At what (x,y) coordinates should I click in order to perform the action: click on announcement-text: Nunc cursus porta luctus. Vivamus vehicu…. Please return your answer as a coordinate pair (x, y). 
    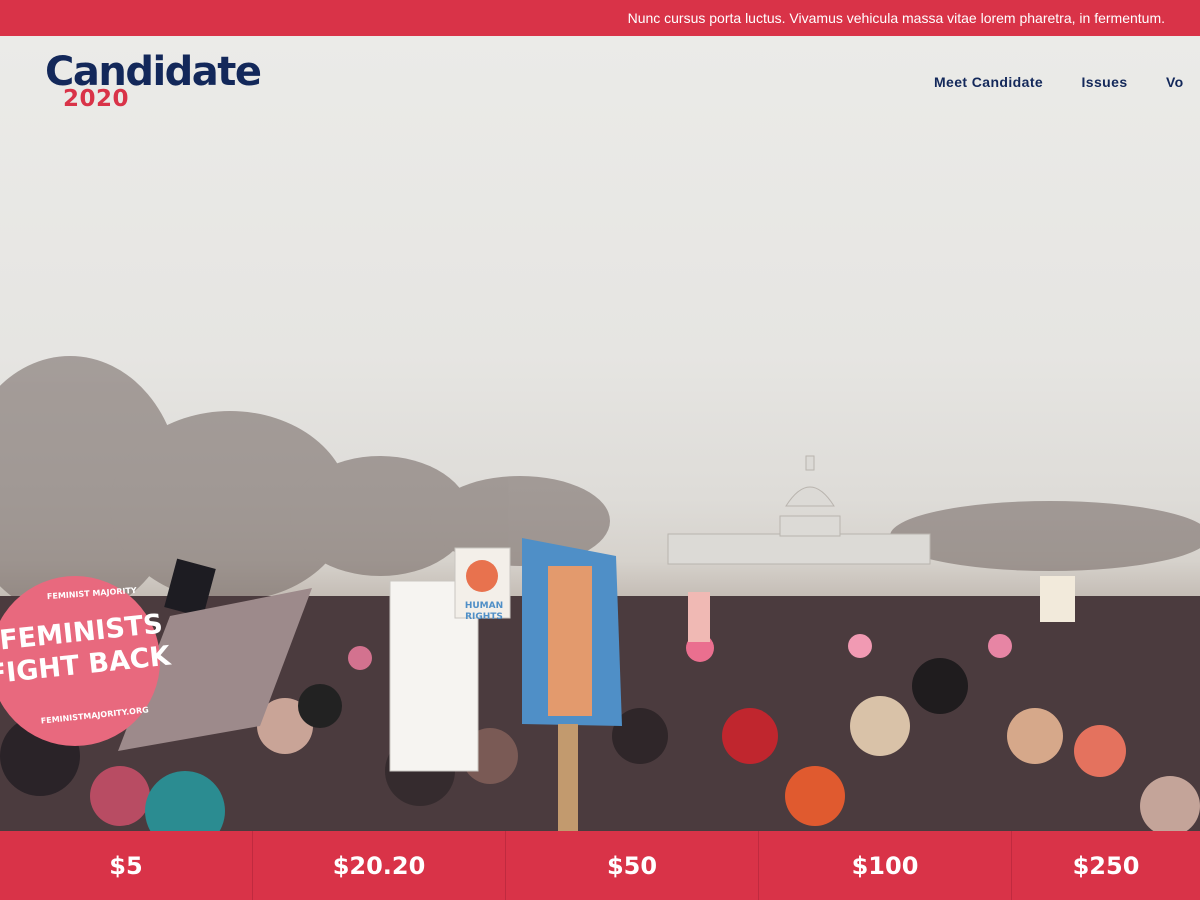
    Looking at the image, I should click on (896, 18).